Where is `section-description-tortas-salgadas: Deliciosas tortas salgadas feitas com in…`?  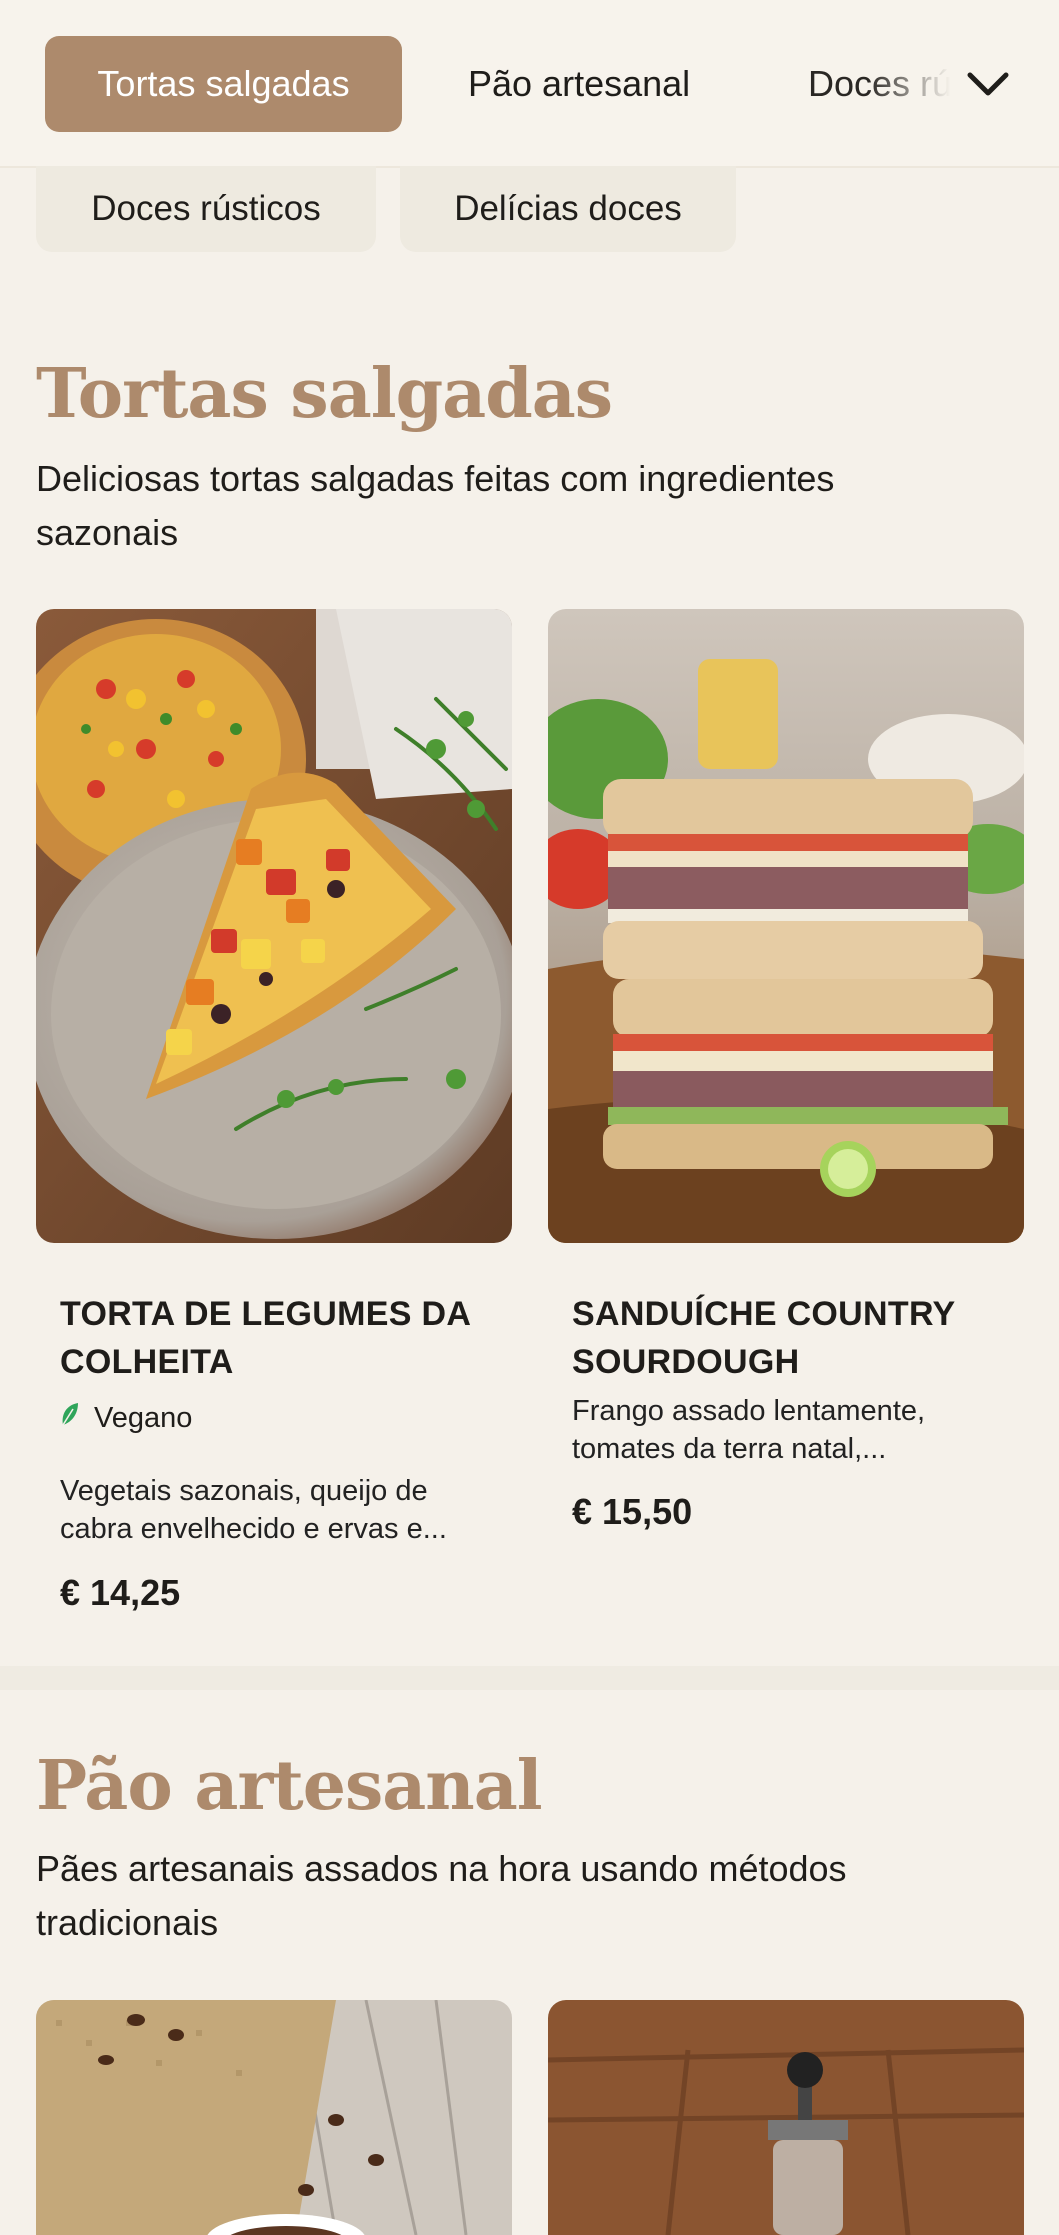
section-description-tortas-salgadas: Deliciosas tortas salgadas feitas com in… is located at coordinates (435, 505).